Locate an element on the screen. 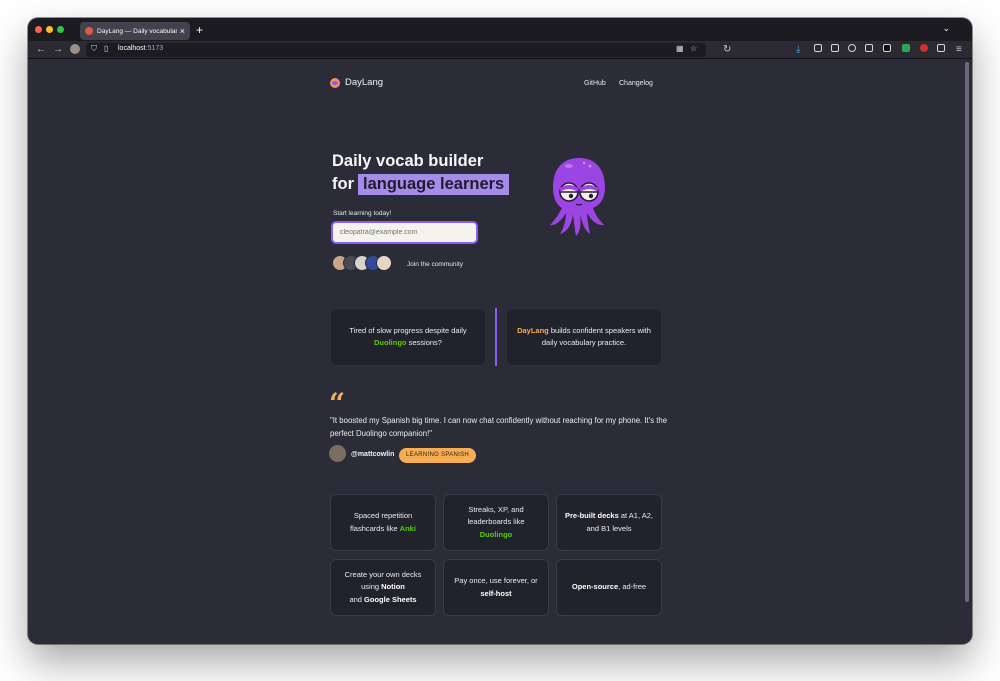  minimize-window-button is located at coordinates (49, 29).